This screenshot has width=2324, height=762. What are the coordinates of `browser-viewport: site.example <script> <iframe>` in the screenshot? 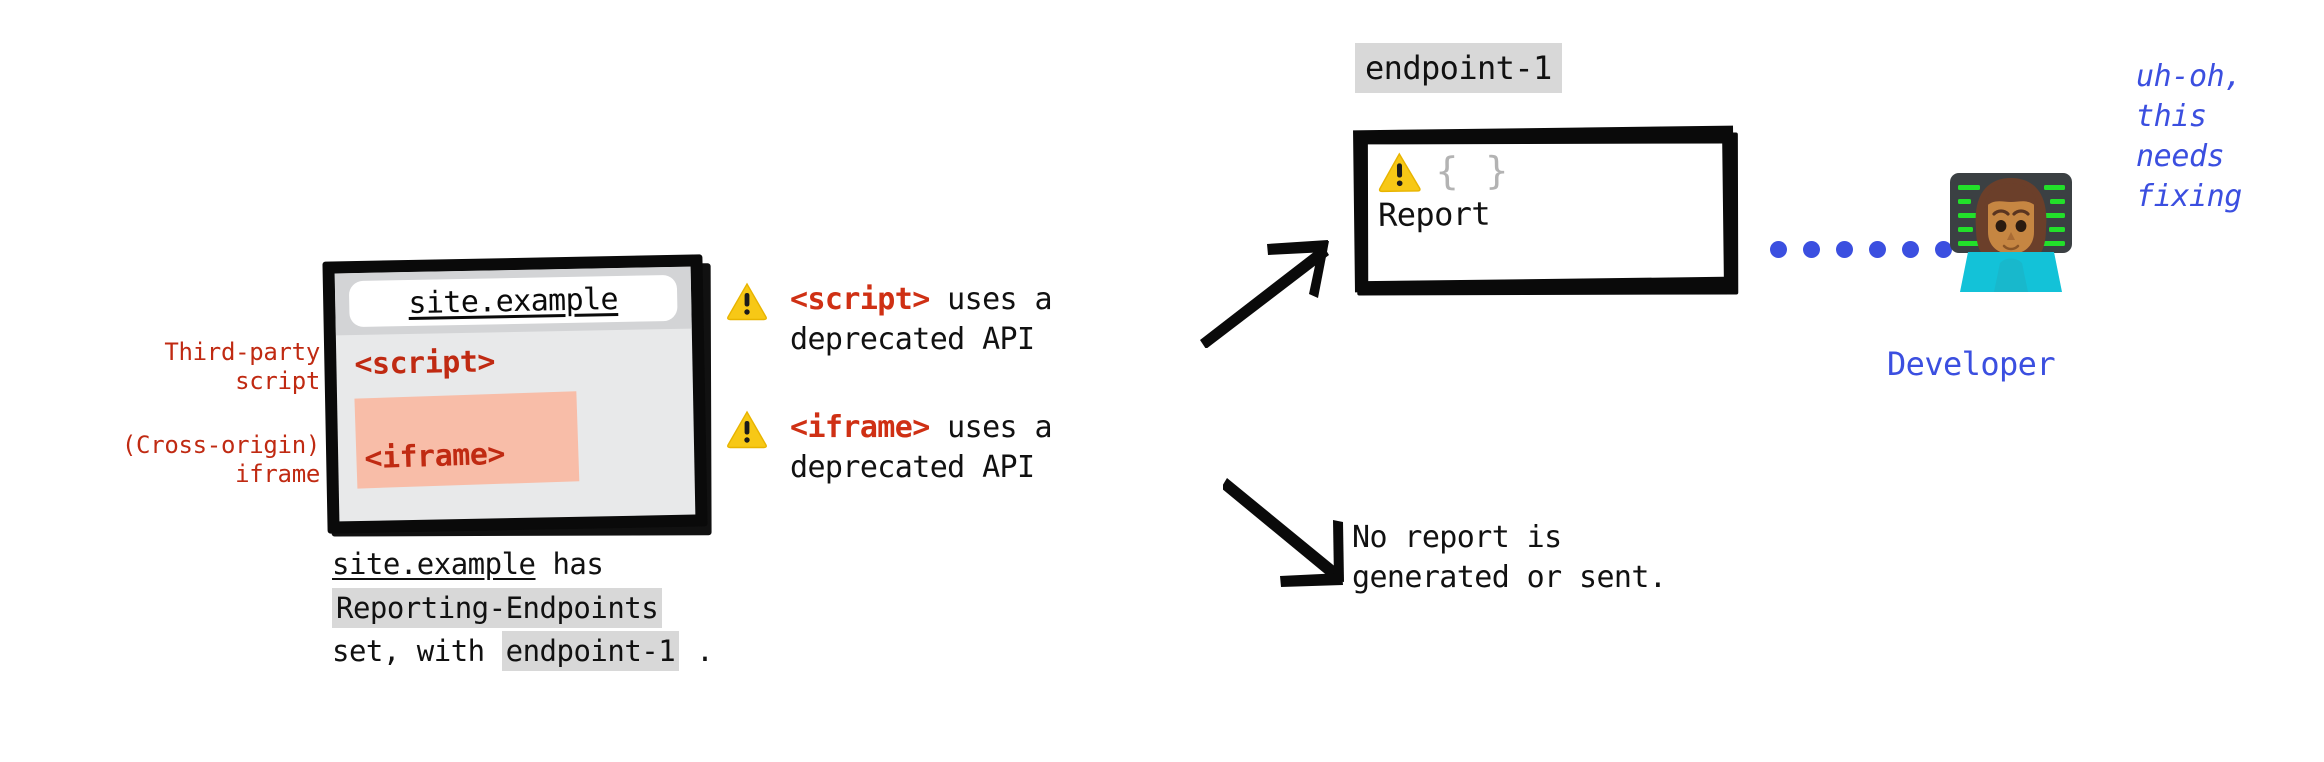 It's located at (515, 394).